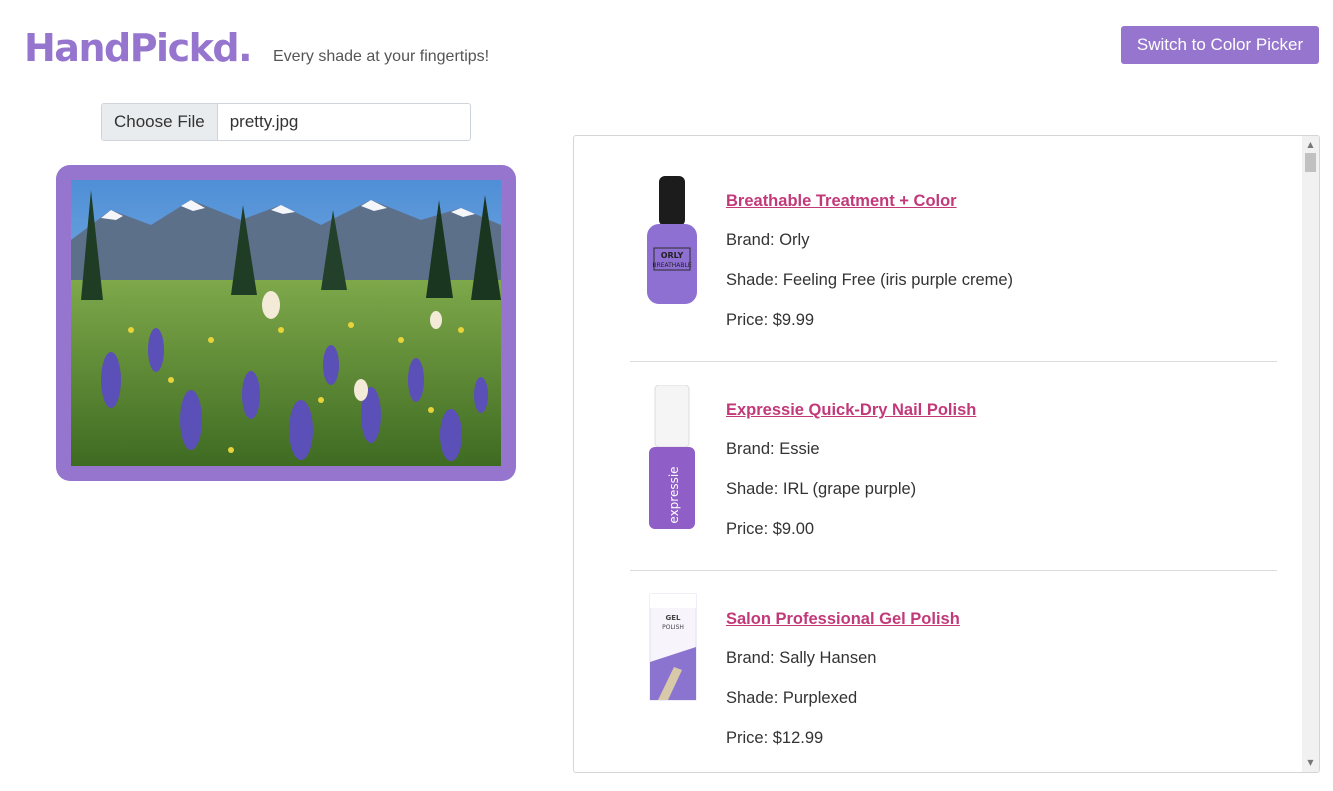 The height and width of the screenshot is (791, 1333). I want to click on file-name-display: pretty.jpg, so click(264, 121).